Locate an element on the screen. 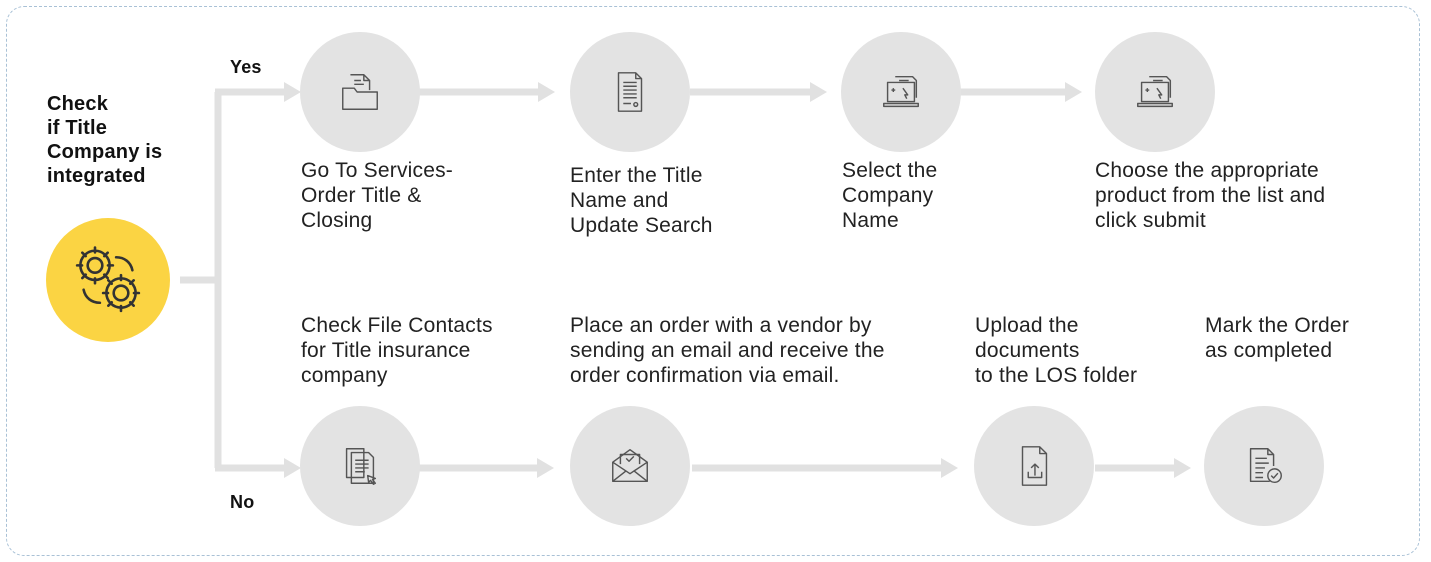 The image size is (1431, 562). yes-step-2-node is located at coordinates (630, 92).